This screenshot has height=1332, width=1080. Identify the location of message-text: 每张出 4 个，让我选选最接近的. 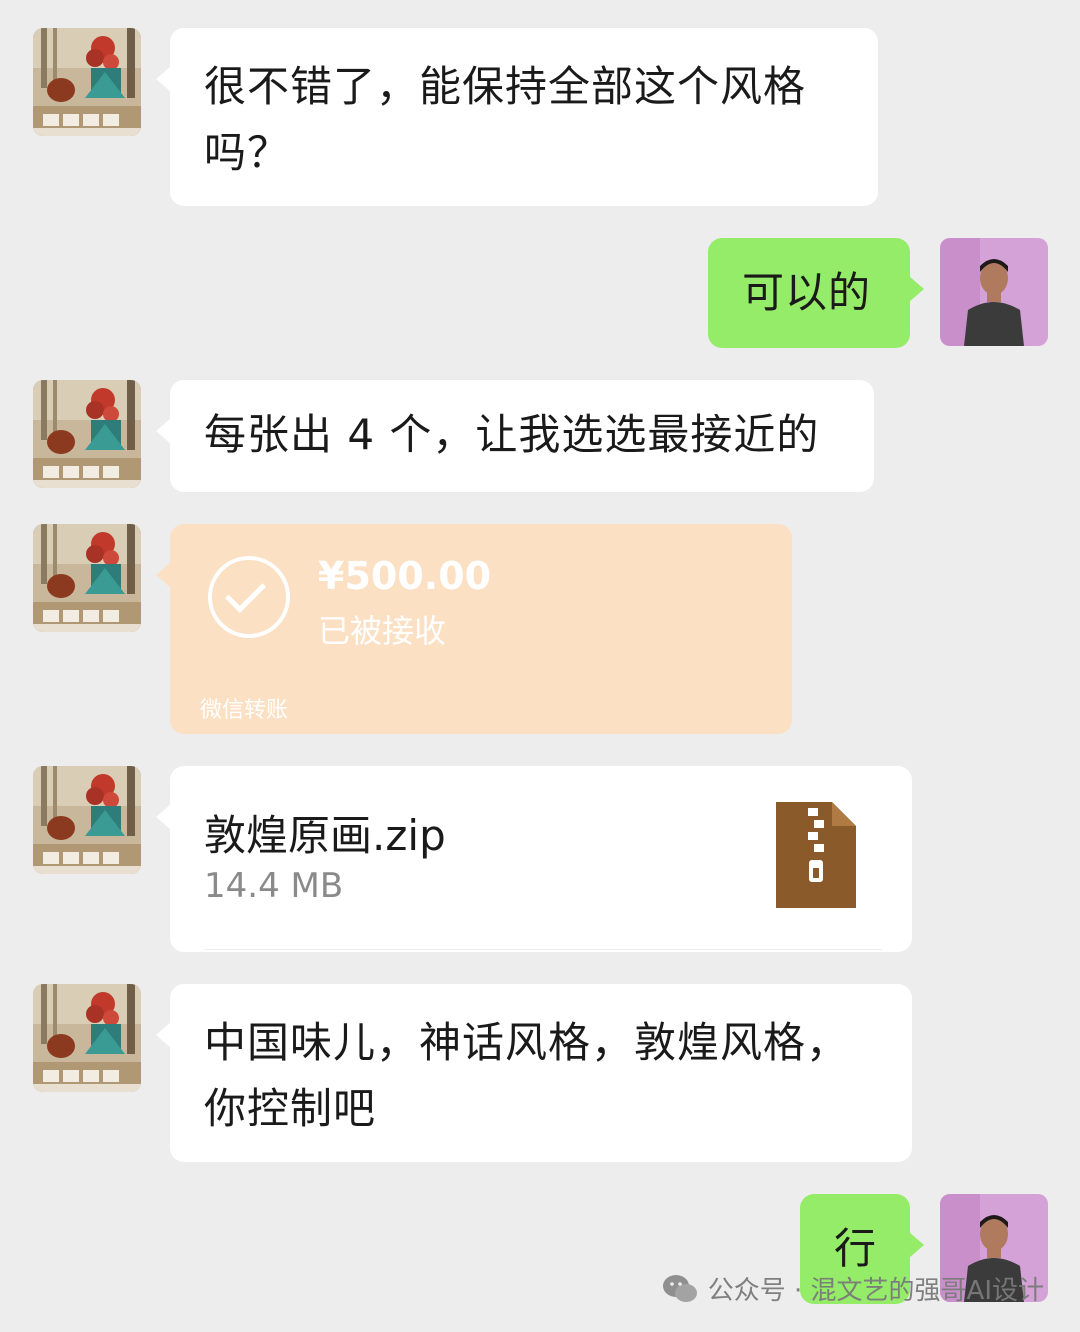
(512, 434).